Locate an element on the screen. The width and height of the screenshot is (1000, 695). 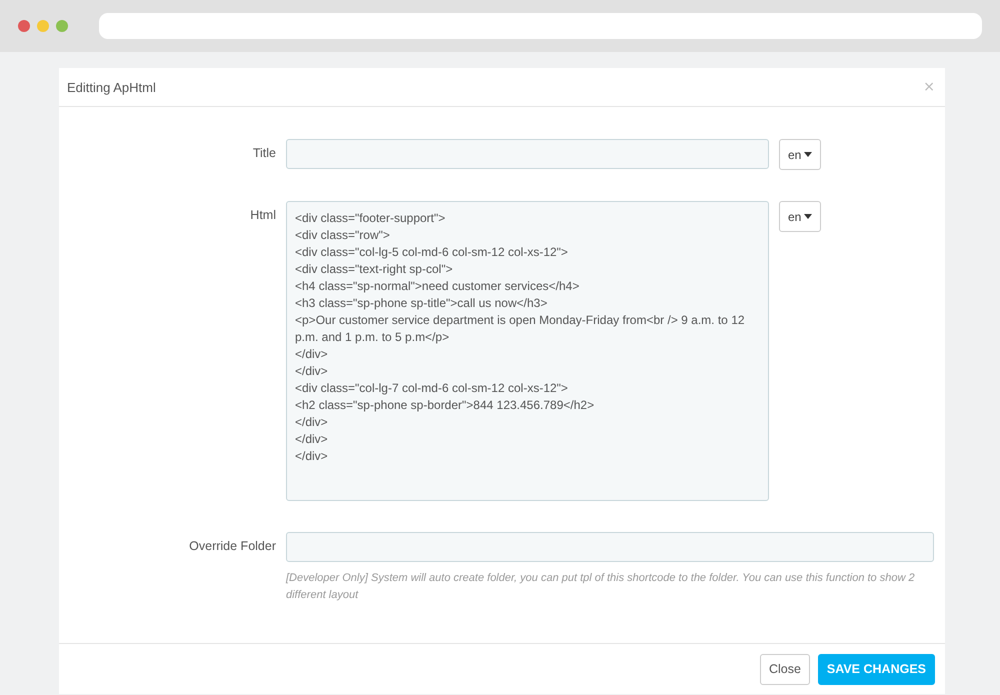
folder-input is located at coordinates (610, 547).